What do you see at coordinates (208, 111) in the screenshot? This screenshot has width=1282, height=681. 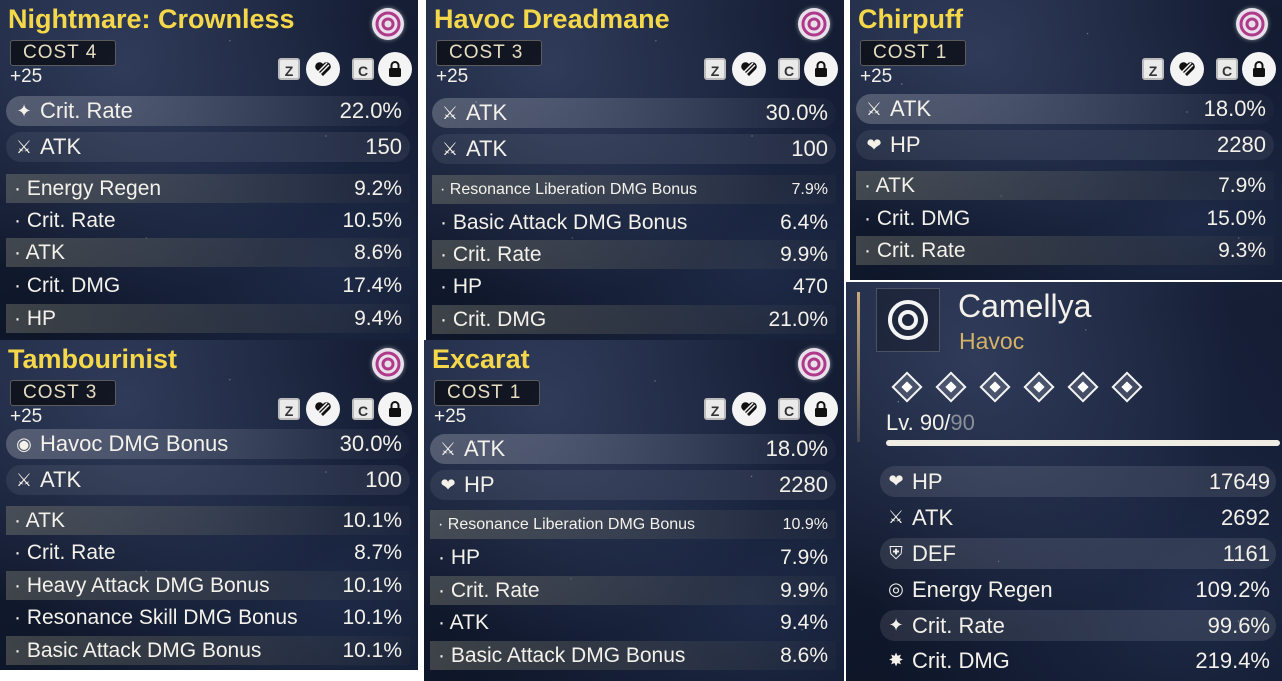 I see `main-stat-row: ✦ Crit. Rate 22.0%` at bounding box center [208, 111].